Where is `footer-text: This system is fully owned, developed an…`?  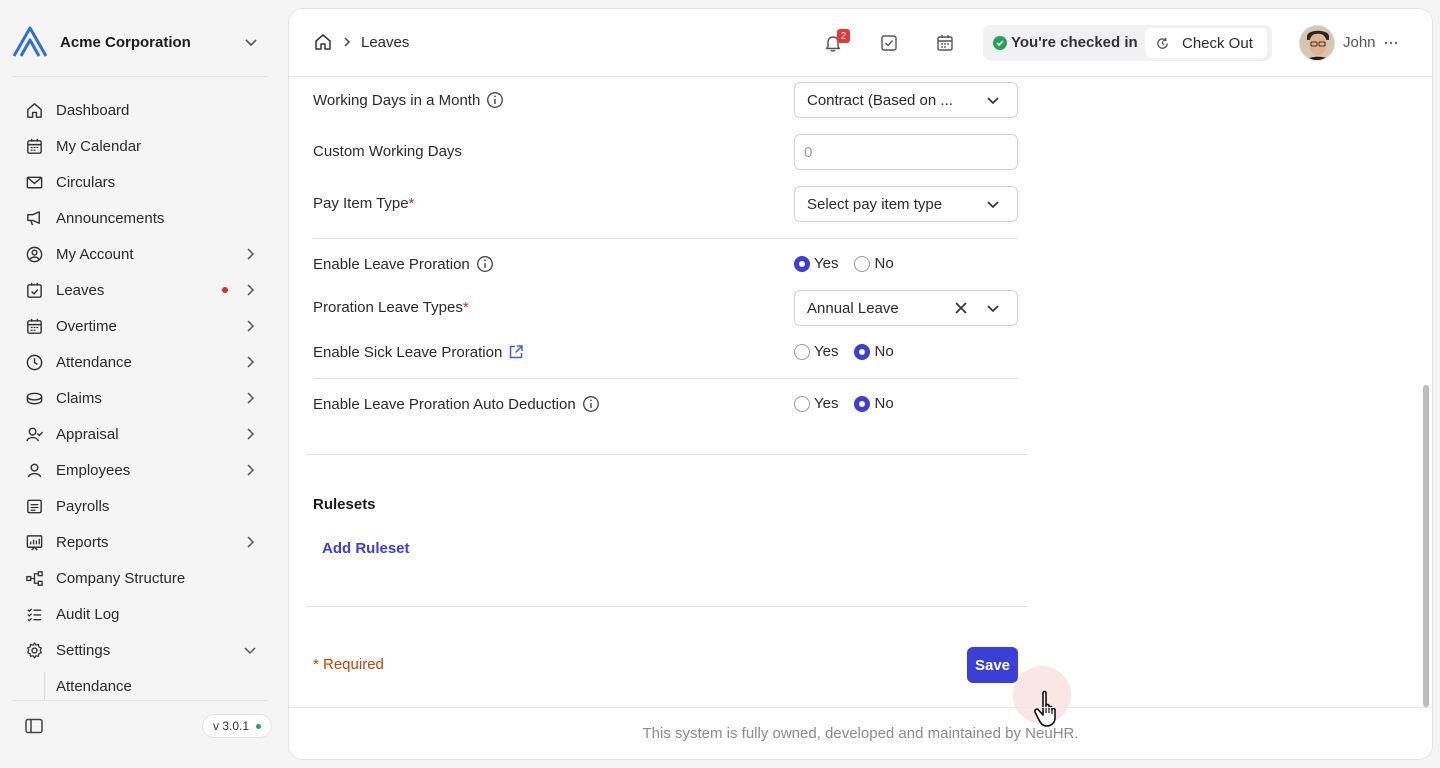 footer-text: This system is fully owned, developed an… is located at coordinates (860, 733).